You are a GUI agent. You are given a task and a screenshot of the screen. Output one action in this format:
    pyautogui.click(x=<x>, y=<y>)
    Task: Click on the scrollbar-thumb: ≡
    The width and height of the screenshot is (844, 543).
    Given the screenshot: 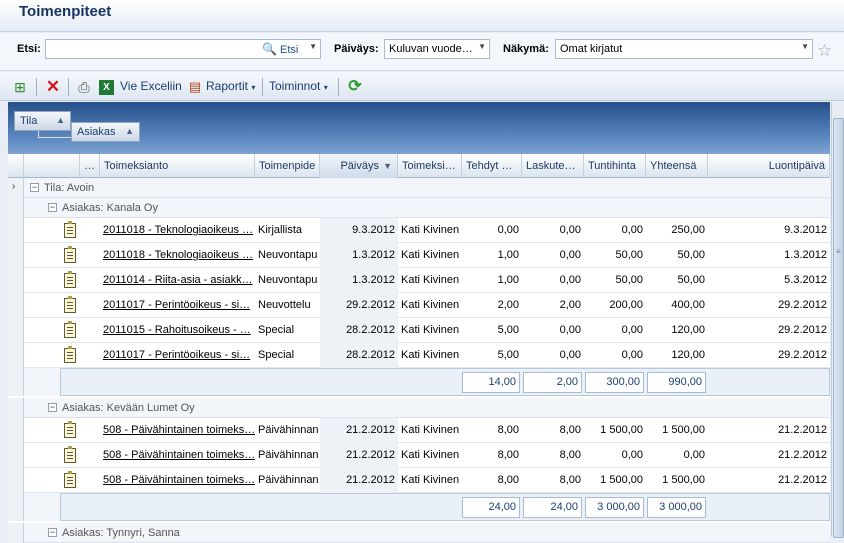 What is the action you would take?
    pyautogui.click(x=838, y=328)
    